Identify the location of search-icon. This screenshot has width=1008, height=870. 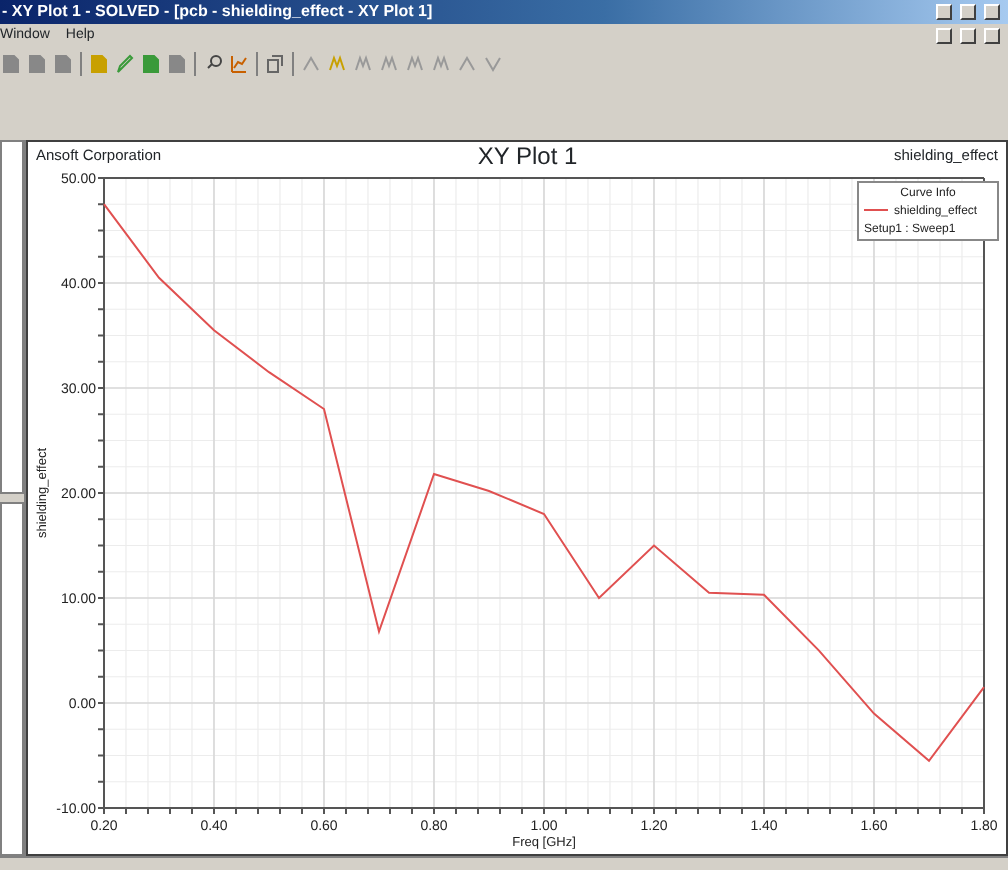
(213, 64).